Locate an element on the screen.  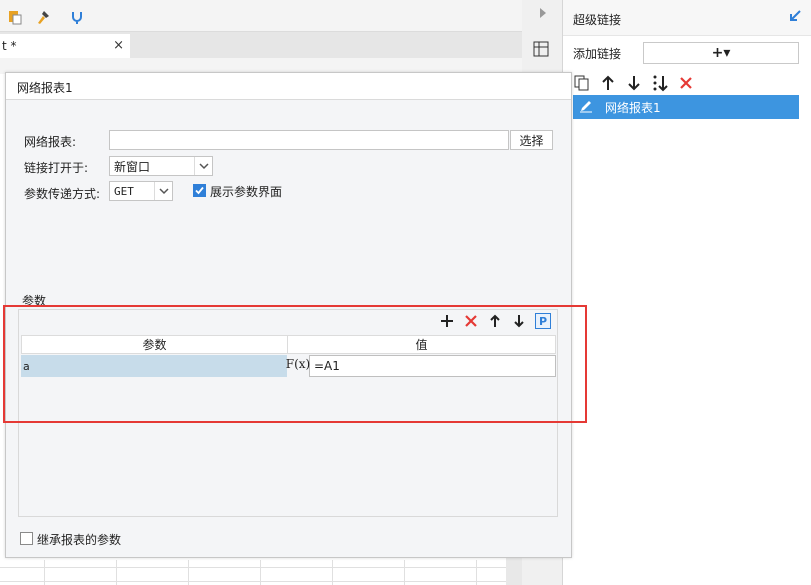
show-params-label: 展示参数界面 is located at coordinates (246, 192).